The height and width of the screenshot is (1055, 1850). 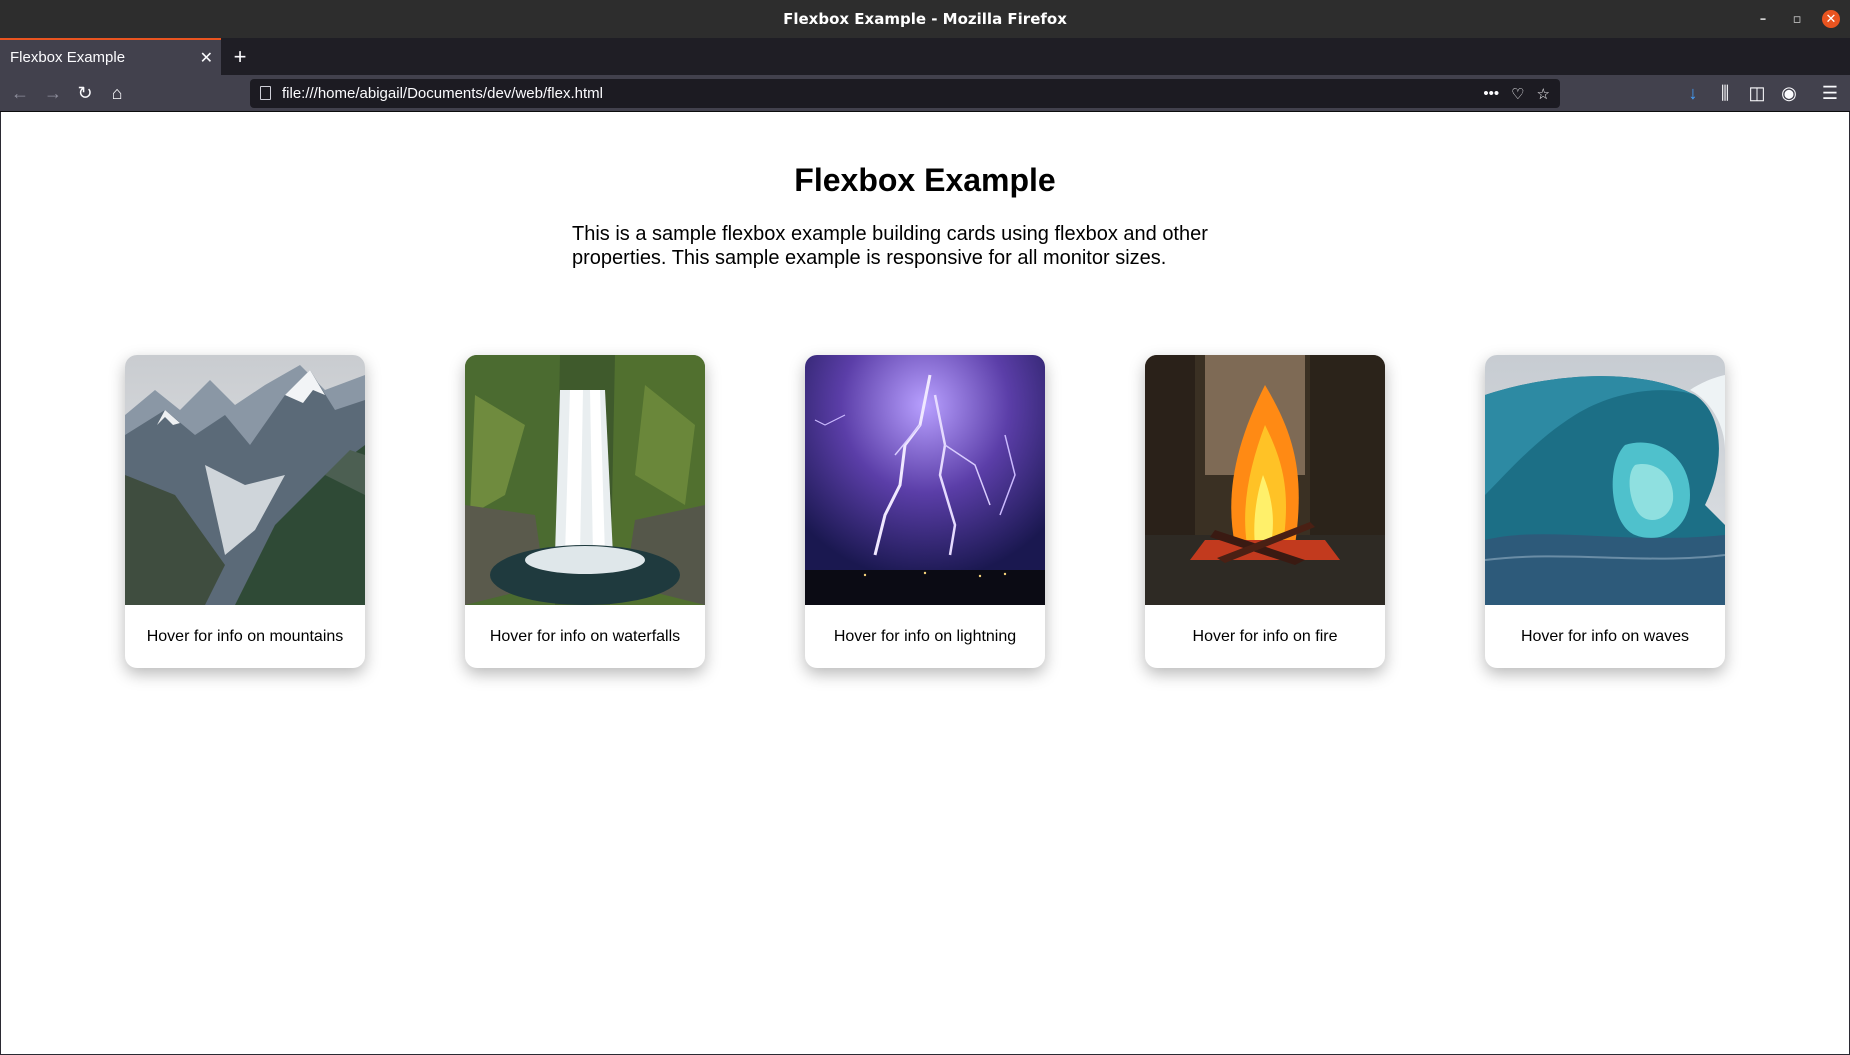 What do you see at coordinates (245, 480) in the screenshot?
I see `mountains-image` at bounding box center [245, 480].